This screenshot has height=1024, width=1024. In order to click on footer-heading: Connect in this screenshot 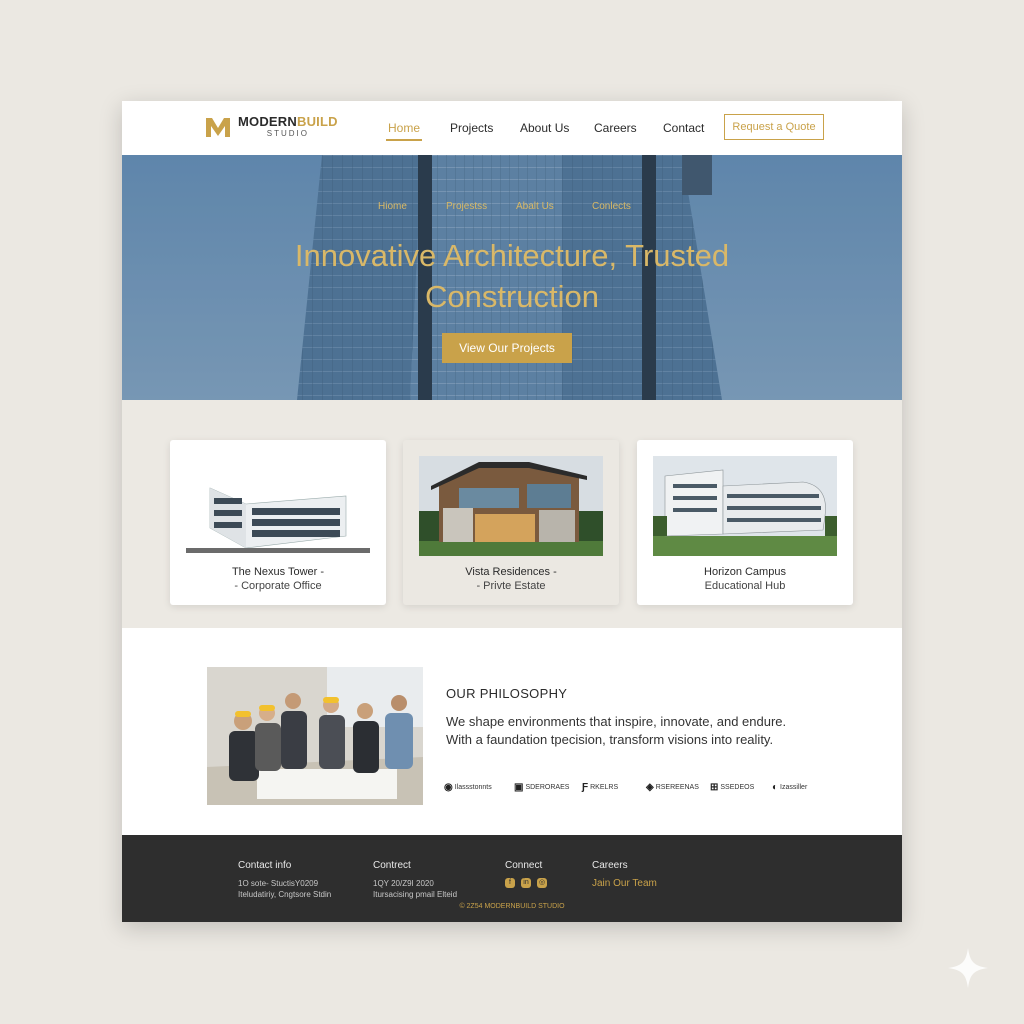, I will do `click(524, 865)`.